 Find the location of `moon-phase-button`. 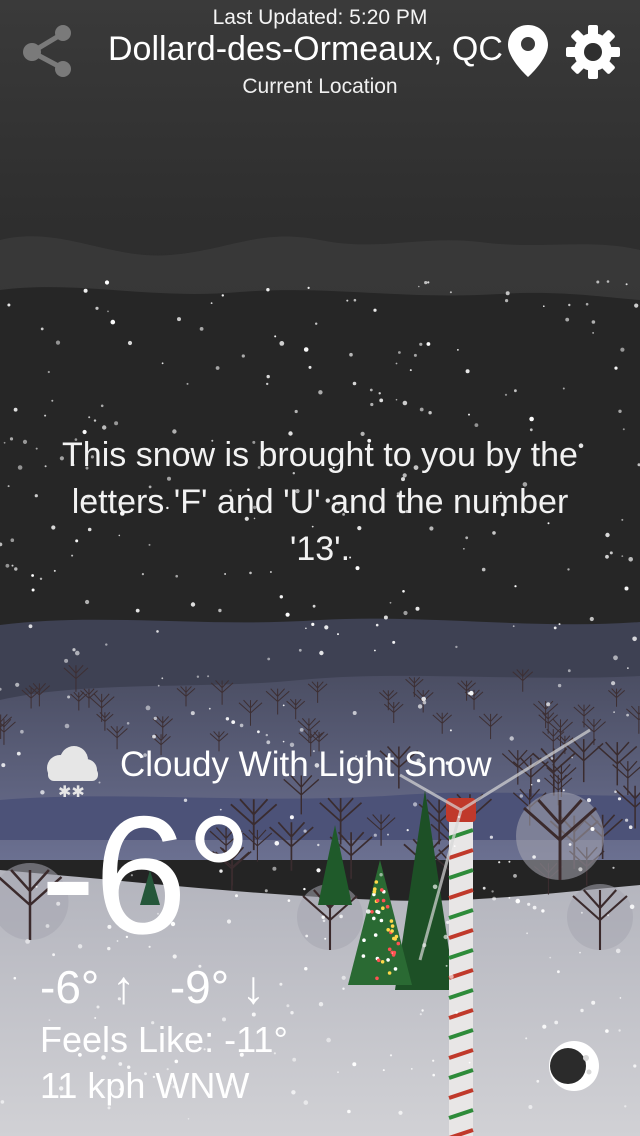

moon-phase-button is located at coordinates (574, 1066).